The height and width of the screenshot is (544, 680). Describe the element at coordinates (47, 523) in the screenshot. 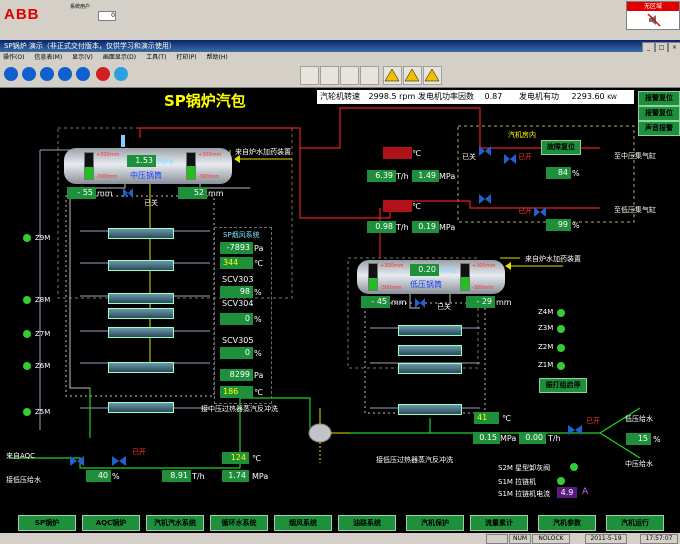

I see `nav-sp-boiler: SP锅炉` at that location.